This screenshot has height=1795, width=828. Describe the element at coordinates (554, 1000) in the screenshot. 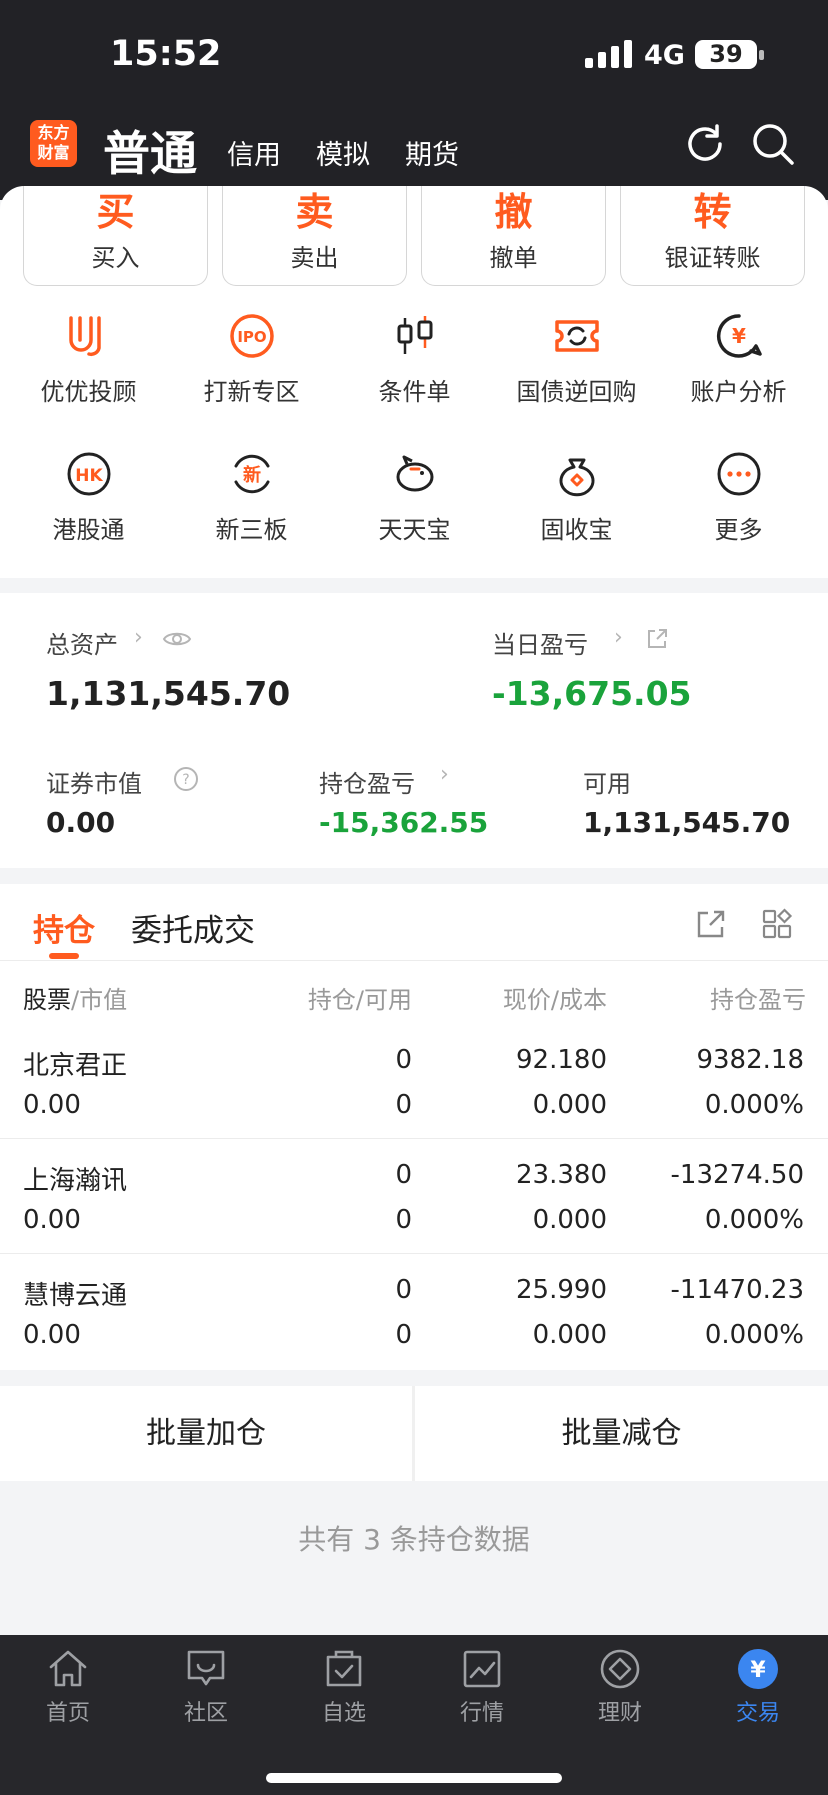

I see `col-header-price: 现价/成本` at that location.